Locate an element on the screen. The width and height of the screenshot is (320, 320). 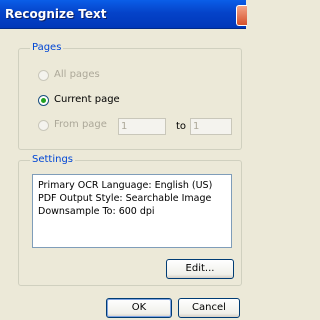
all-pages-radio-button is located at coordinates (43, 75).